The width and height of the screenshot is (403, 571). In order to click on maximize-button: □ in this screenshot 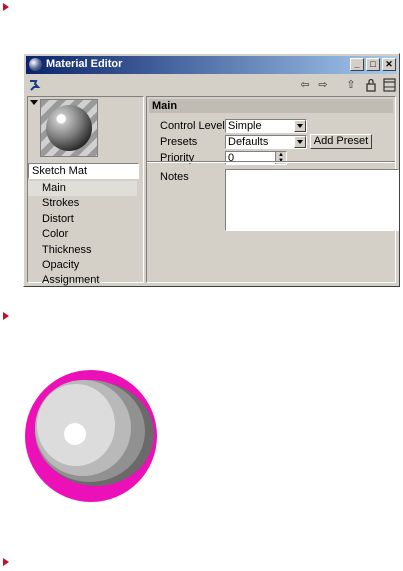, I will do `click(373, 64)`.